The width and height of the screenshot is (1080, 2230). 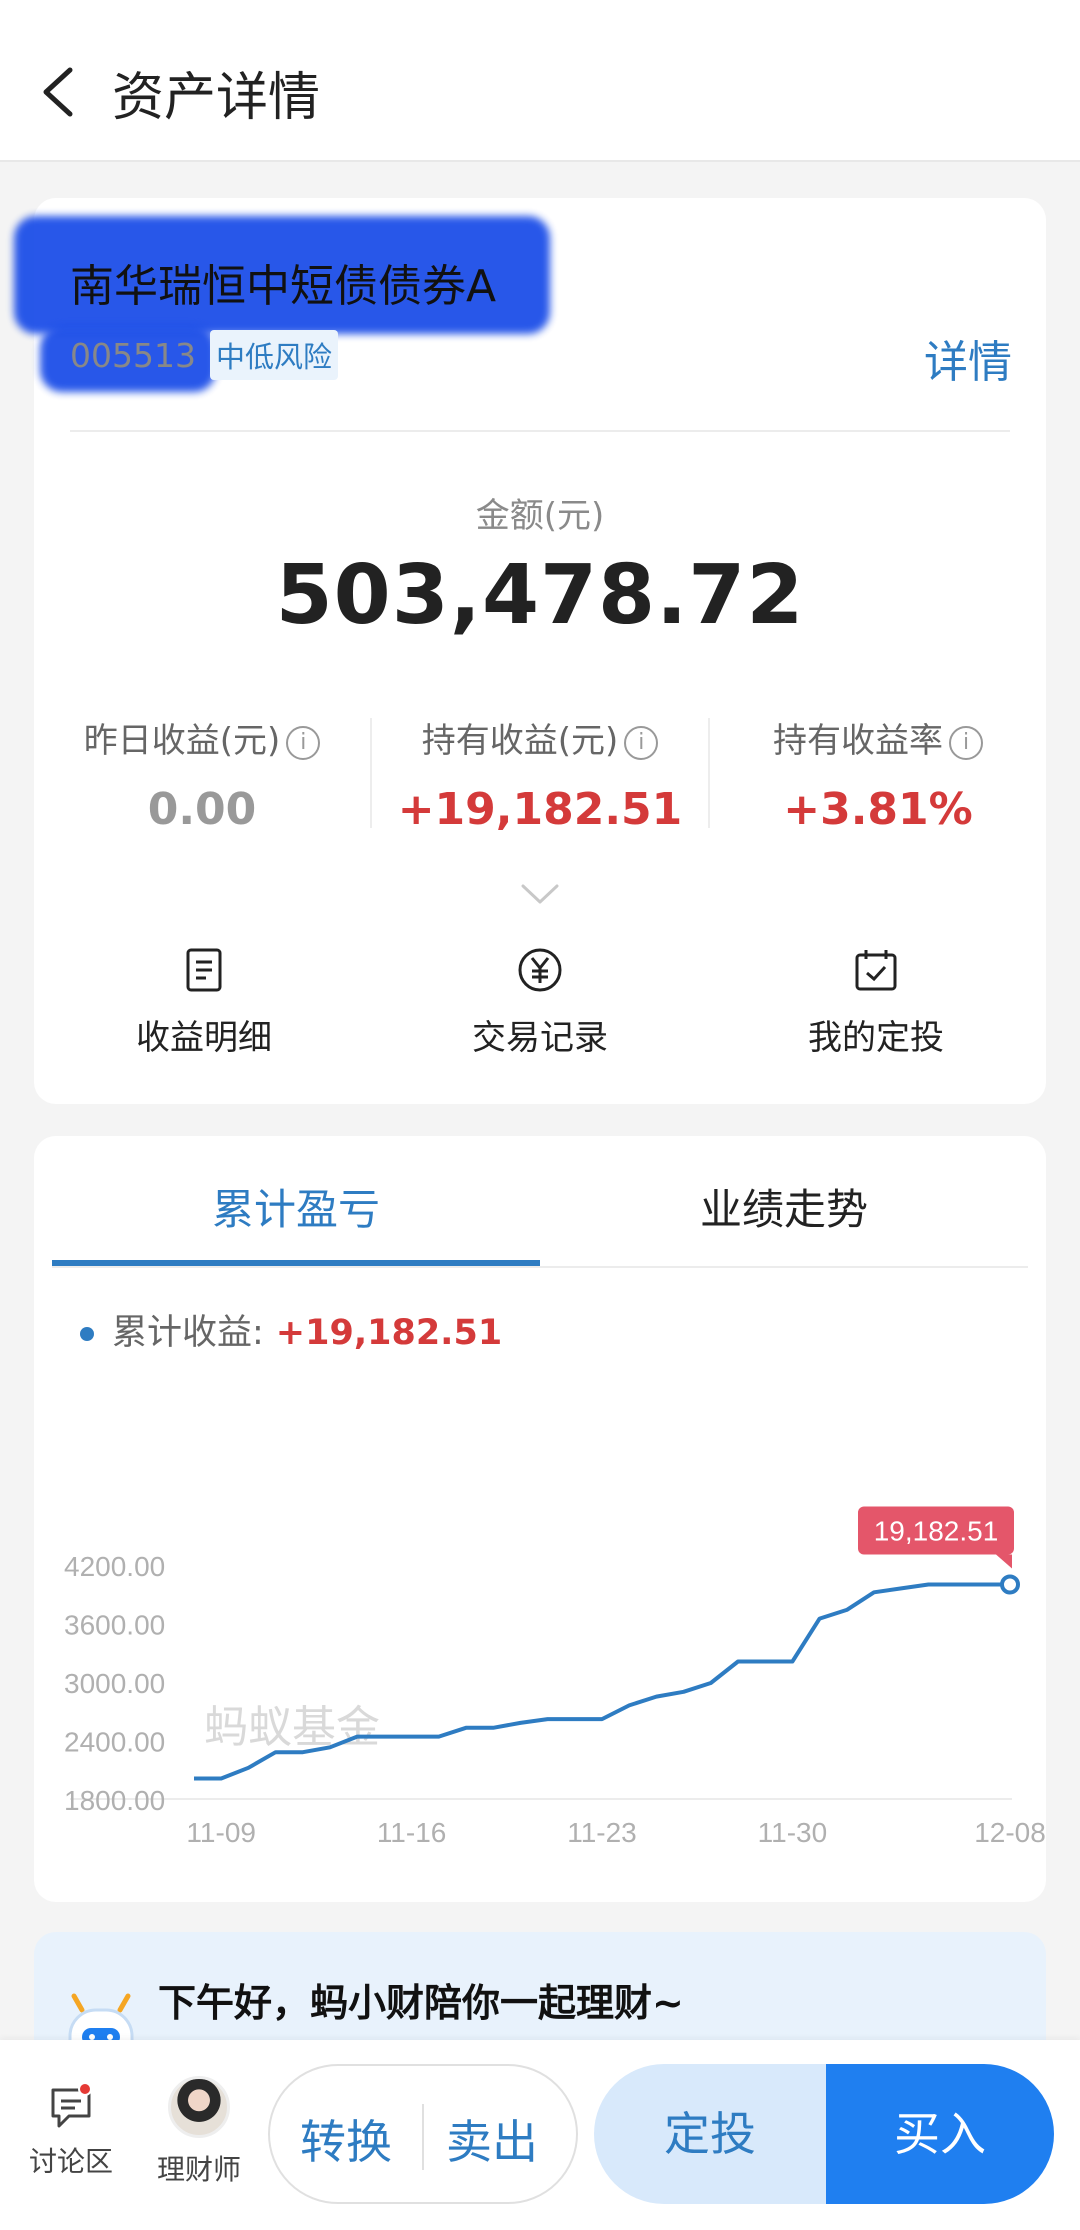 What do you see at coordinates (202, 809) in the screenshot?
I see `stat-value: 0.00` at bounding box center [202, 809].